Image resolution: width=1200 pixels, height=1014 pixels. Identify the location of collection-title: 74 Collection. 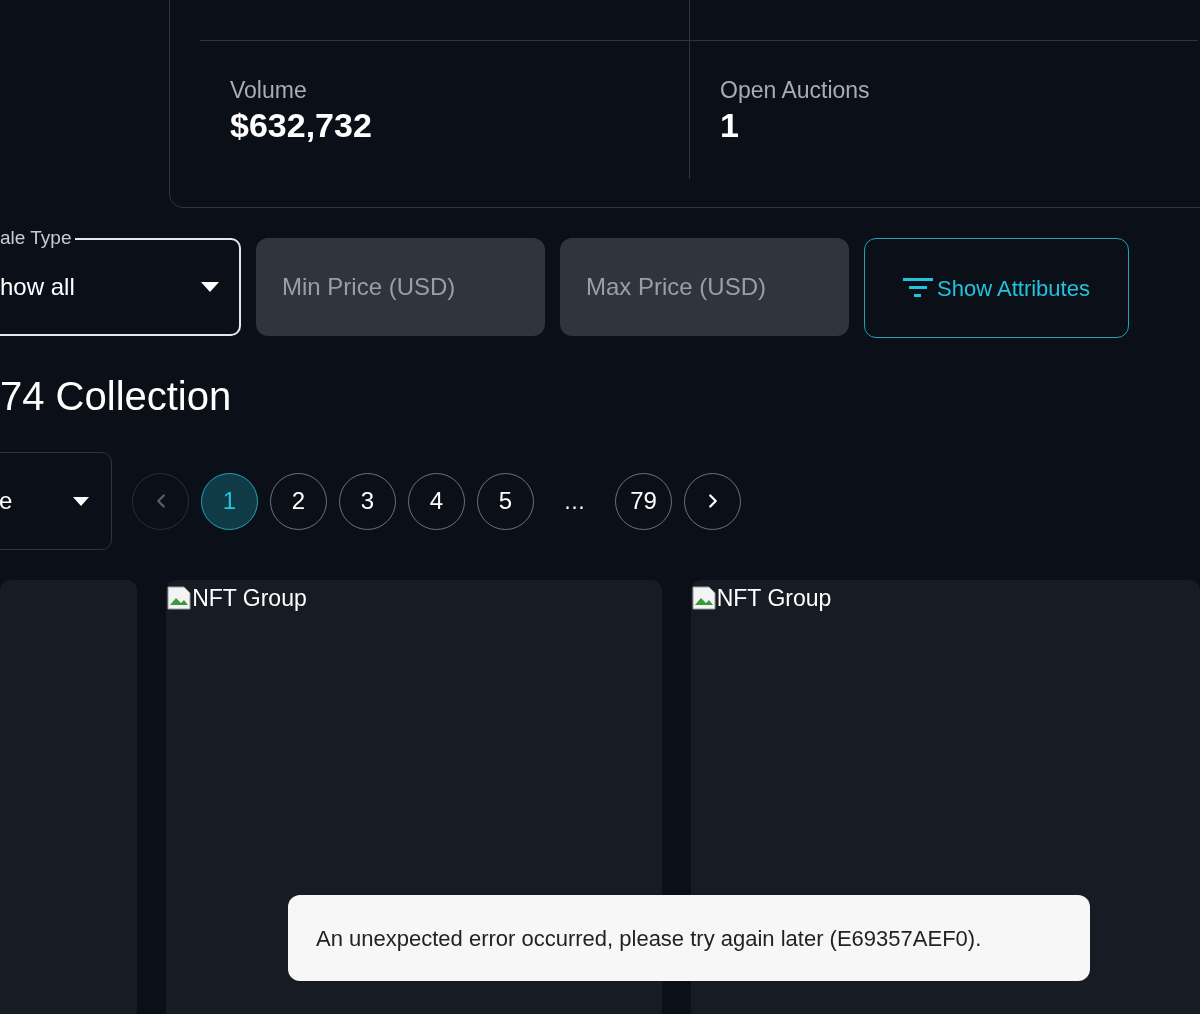
(116, 396).